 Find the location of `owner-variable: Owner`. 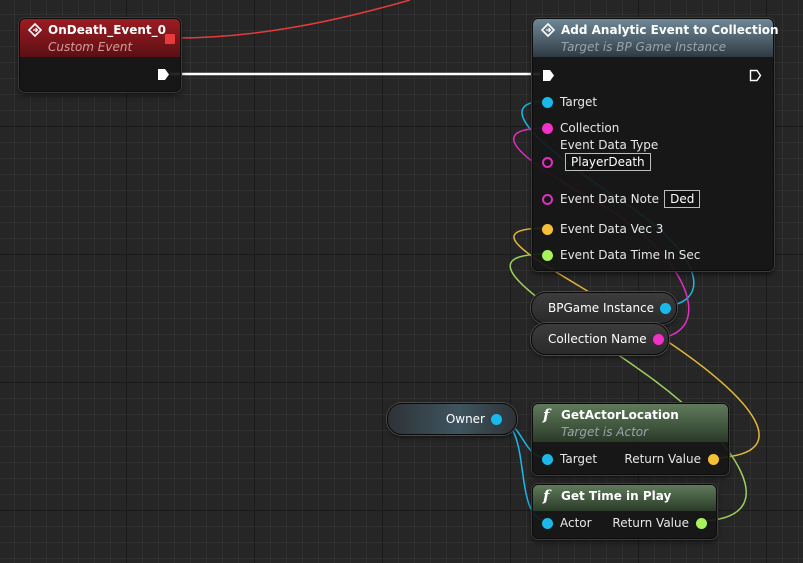

owner-variable: Owner is located at coordinates (452, 419).